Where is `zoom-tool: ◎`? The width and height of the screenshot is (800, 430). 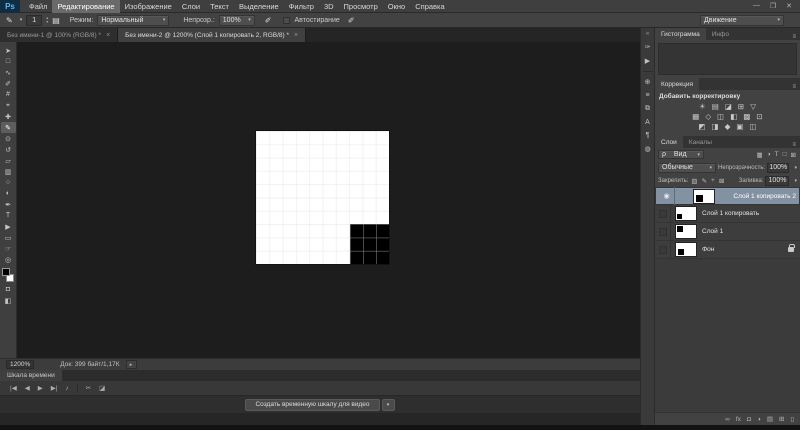 zoom-tool: ◎ is located at coordinates (8, 259).